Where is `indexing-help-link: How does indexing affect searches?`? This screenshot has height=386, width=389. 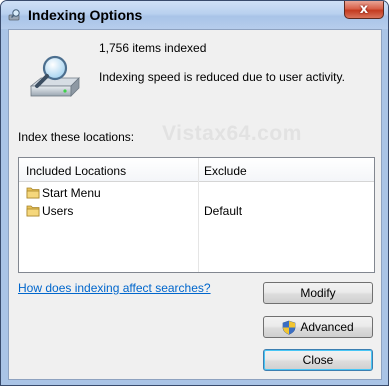
indexing-help-link: How does indexing affect searches? is located at coordinates (114, 288).